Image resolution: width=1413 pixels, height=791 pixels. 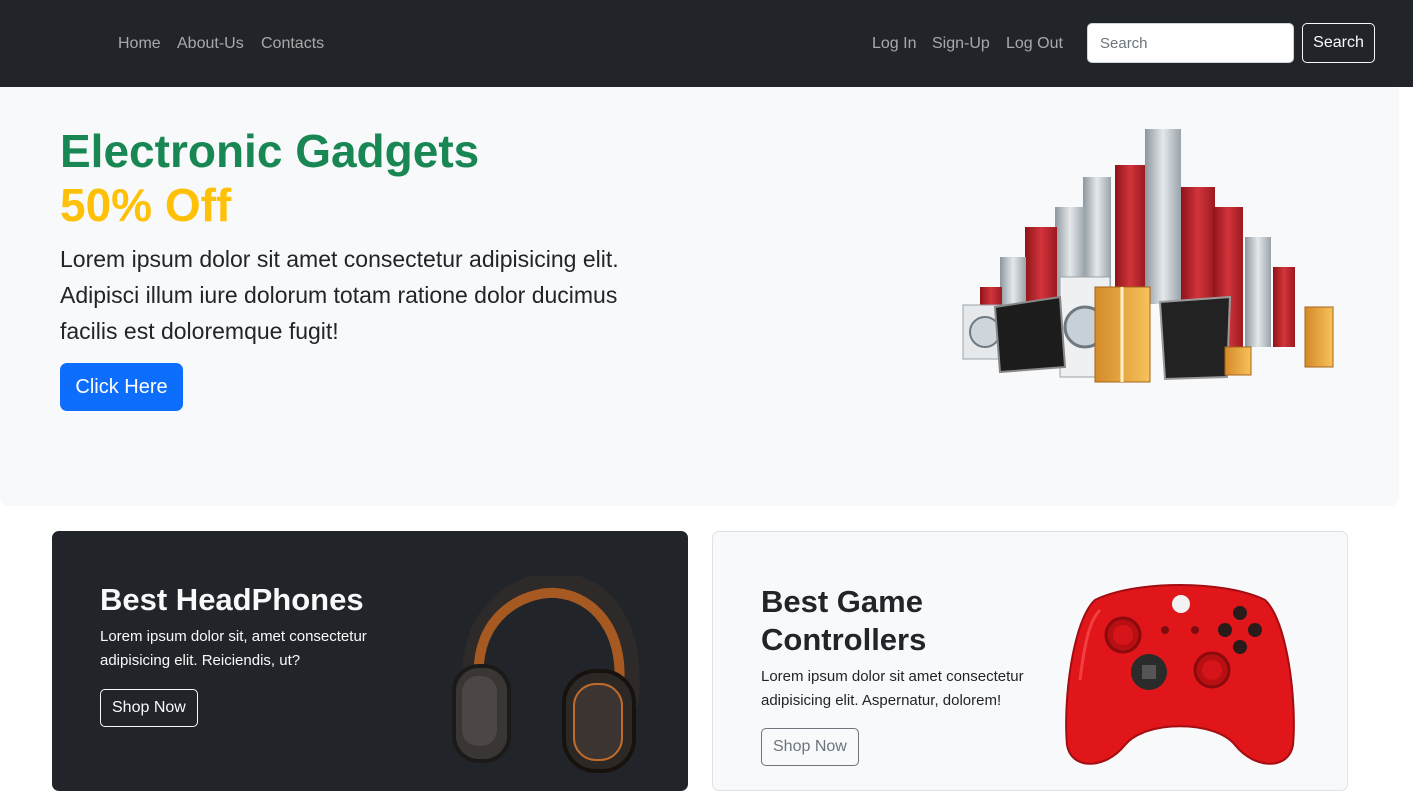 What do you see at coordinates (844, 620) in the screenshot?
I see `game-controllers-title: Best Game Controllers` at bounding box center [844, 620].